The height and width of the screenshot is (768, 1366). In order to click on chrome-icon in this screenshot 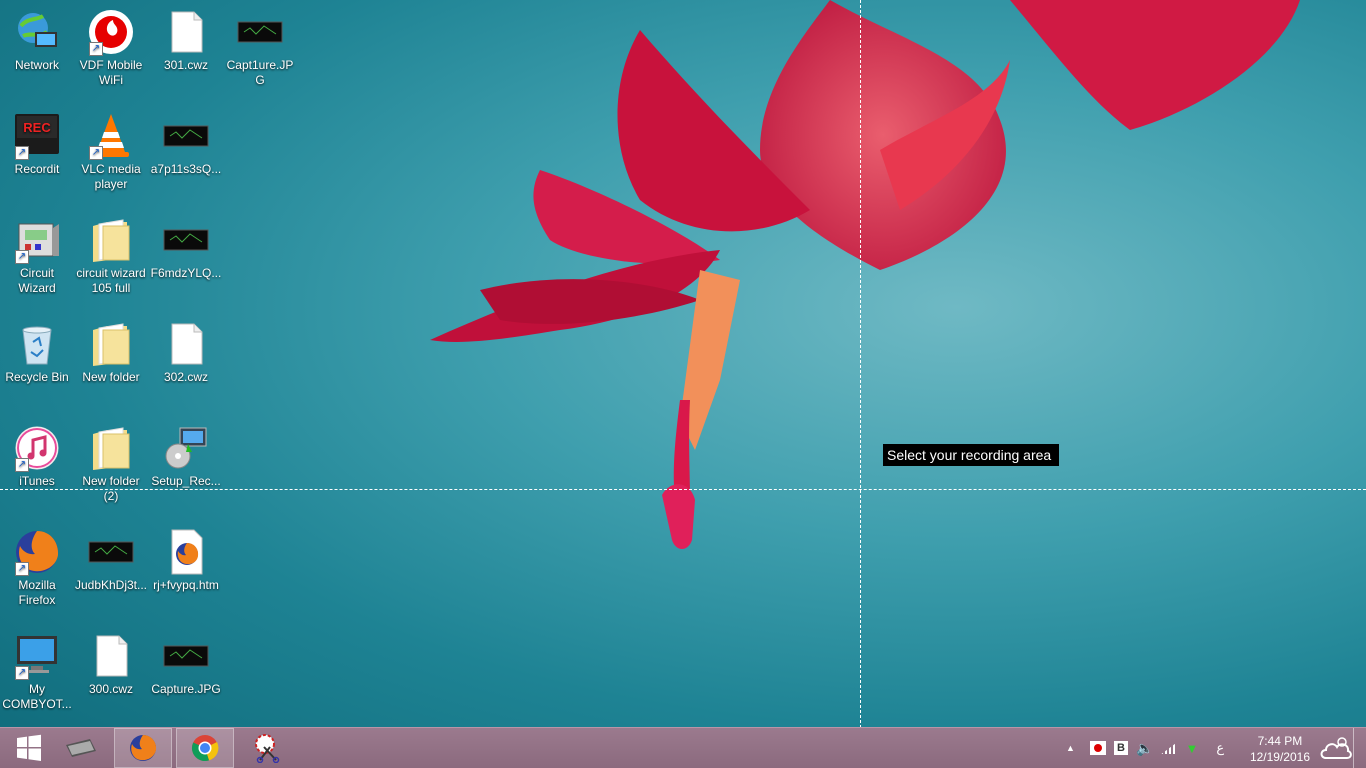, I will do `click(205, 748)`.